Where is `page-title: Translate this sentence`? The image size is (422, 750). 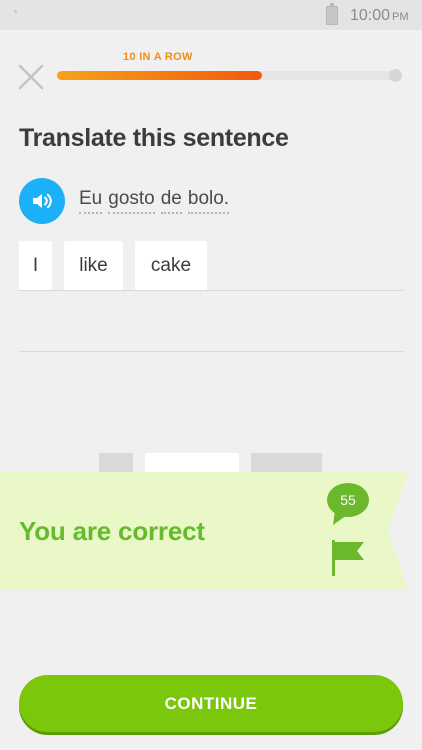
page-title: Translate this sentence is located at coordinates (154, 138).